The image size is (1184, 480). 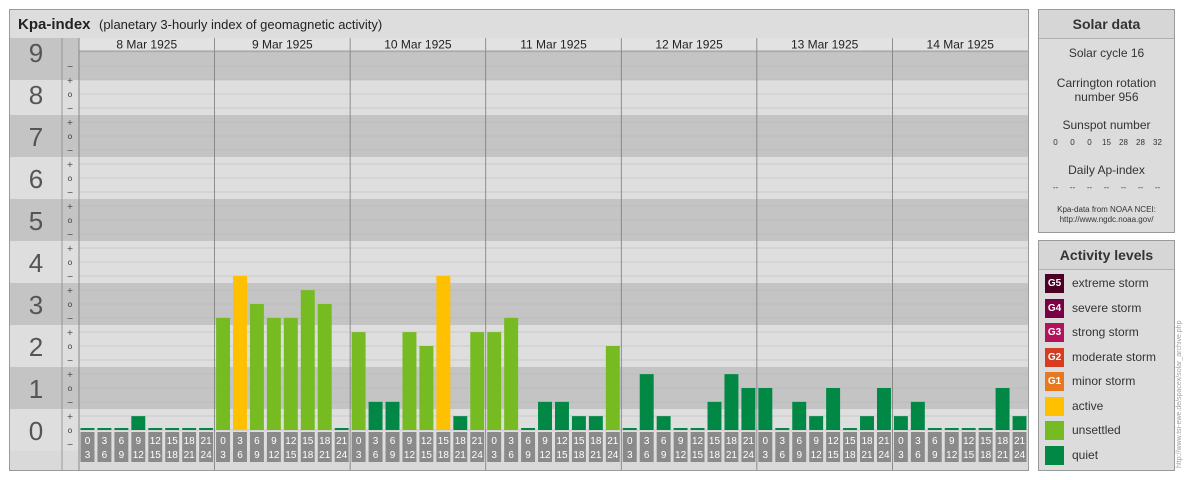 I want to click on y-tick-label: 5, so click(x=36, y=221).